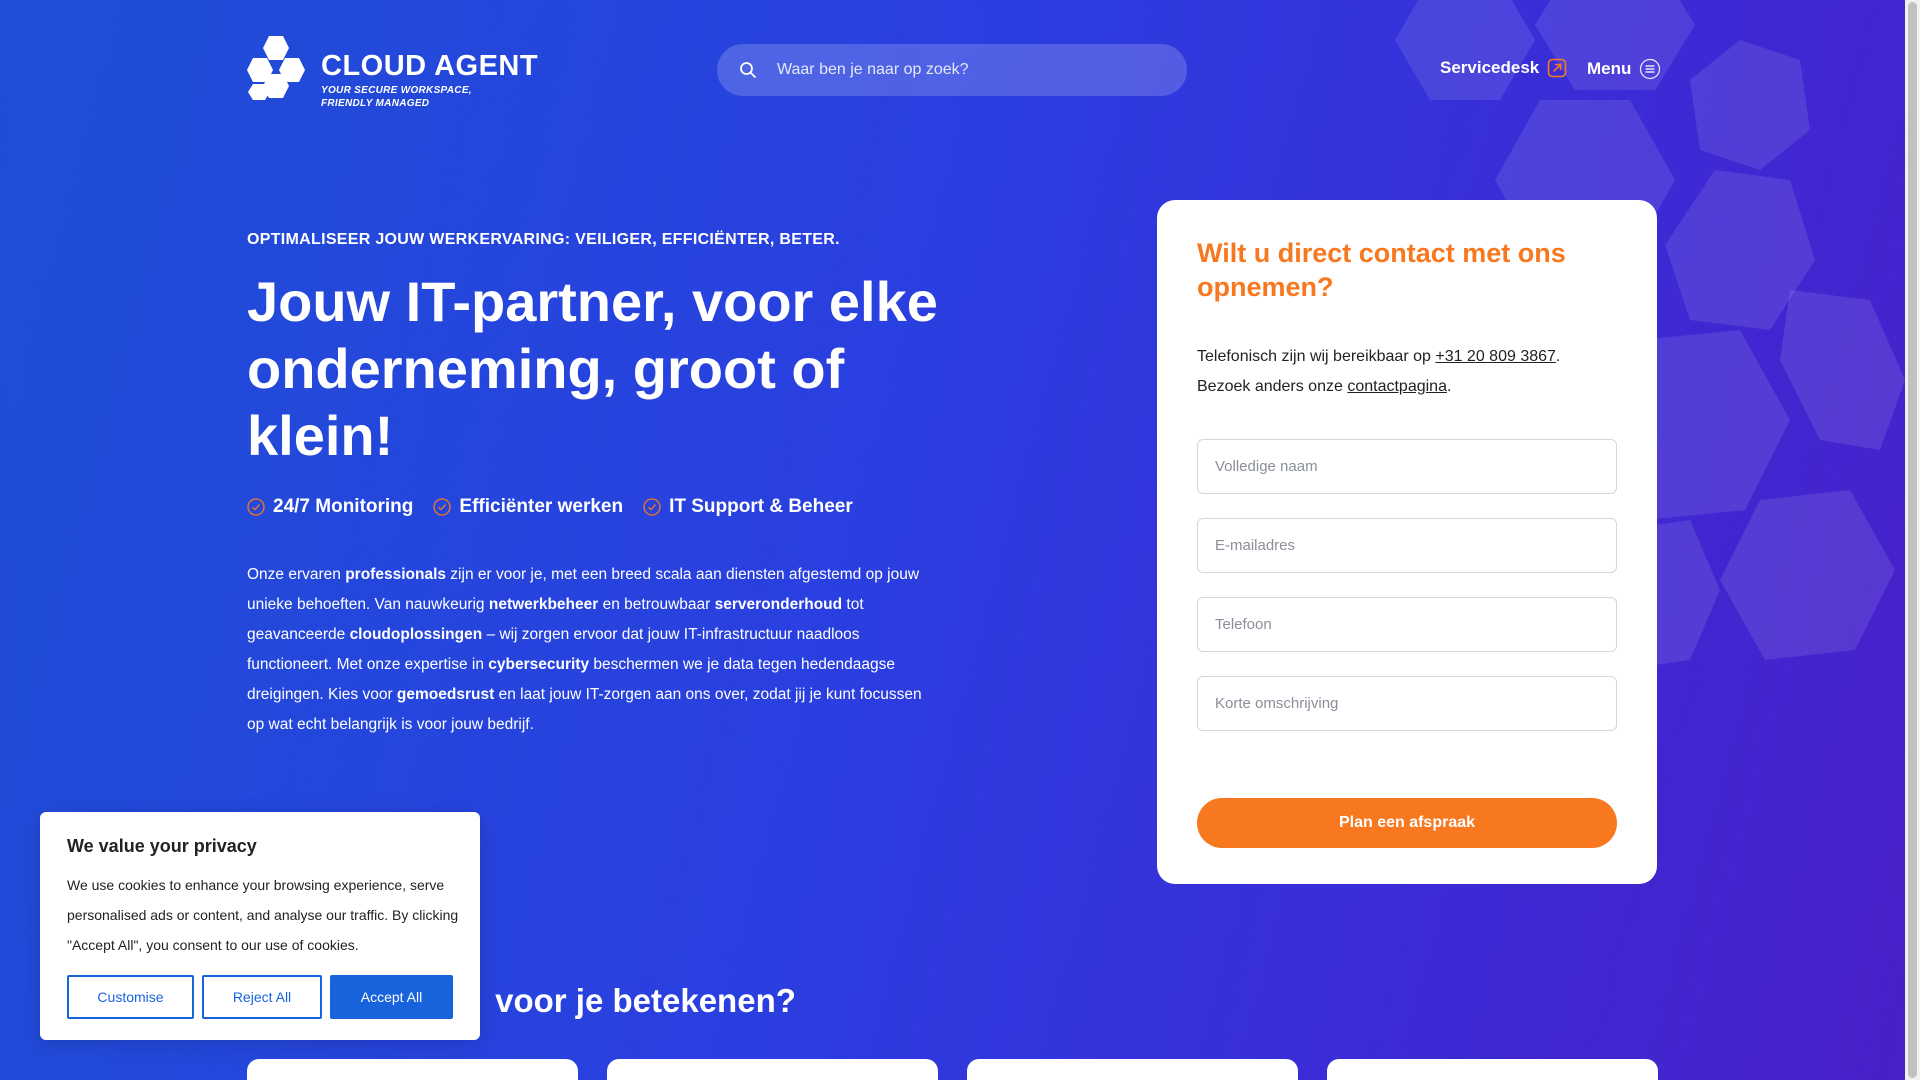 The image size is (1920, 1080). What do you see at coordinates (262, 997) in the screenshot?
I see `reject-all-button: Reject All` at bounding box center [262, 997].